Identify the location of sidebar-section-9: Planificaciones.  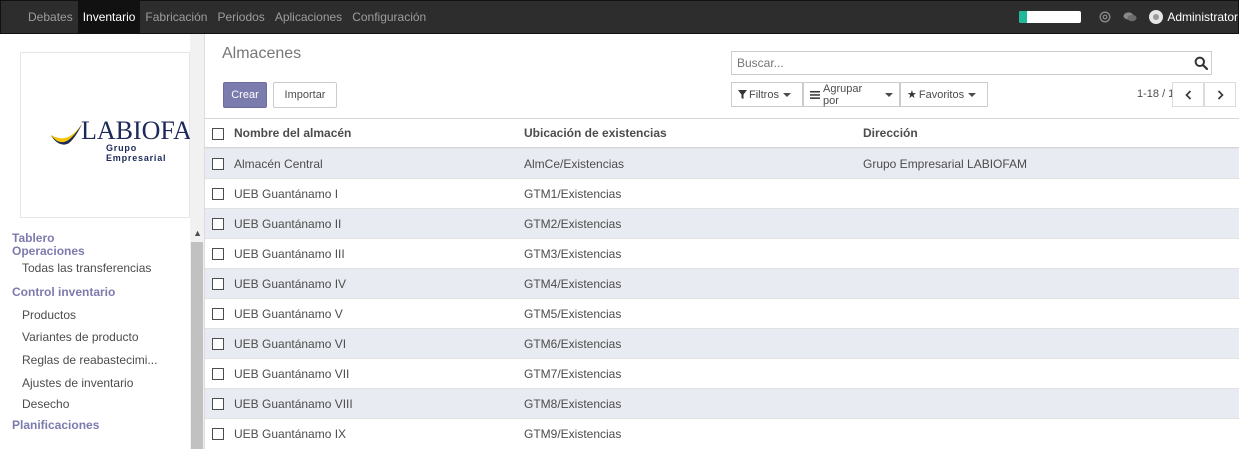
(102, 425).